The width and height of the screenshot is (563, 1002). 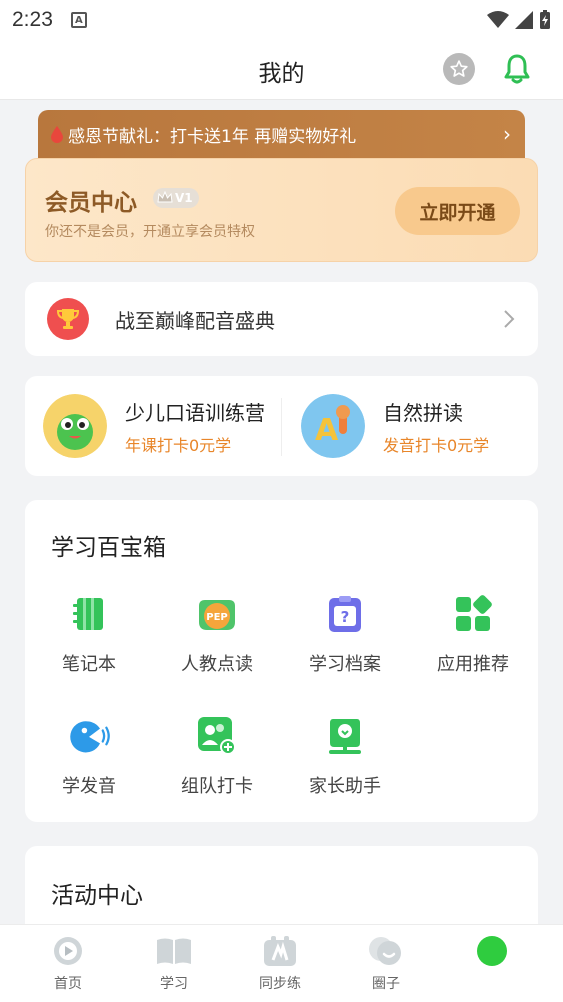 I want to click on tool-archive: ? 学习档案, so click(x=345, y=634).